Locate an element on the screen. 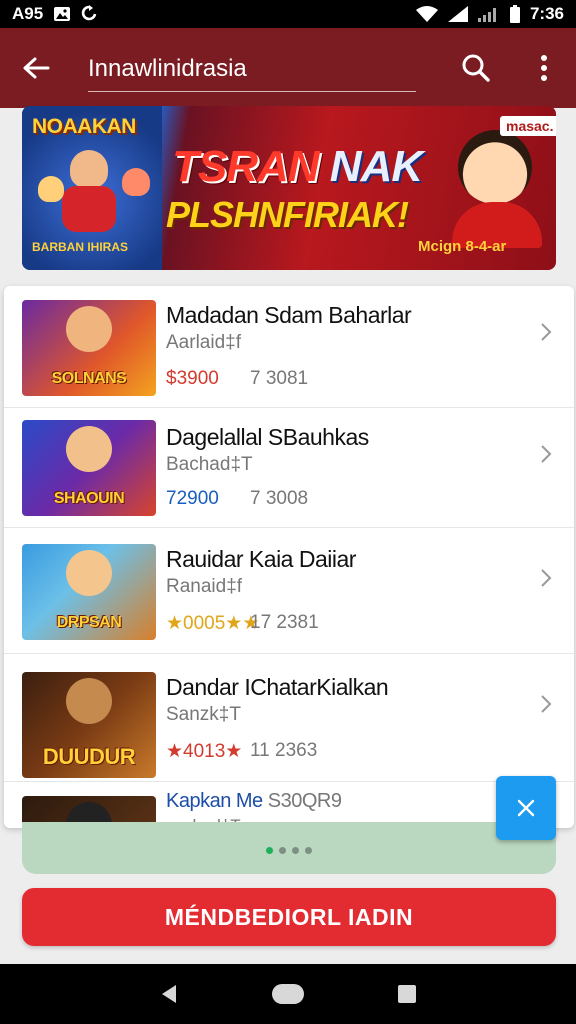 The width and height of the screenshot is (576, 1024). more-options-button is located at coordinates (544, 68).